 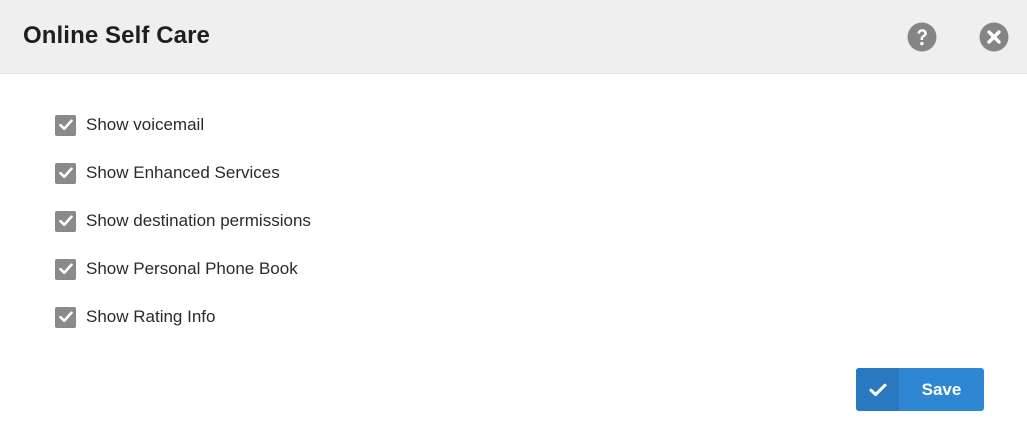 I want to click on option-show-personal-phone-book: Show Personal Phone Book, so click(x=183, y=269).